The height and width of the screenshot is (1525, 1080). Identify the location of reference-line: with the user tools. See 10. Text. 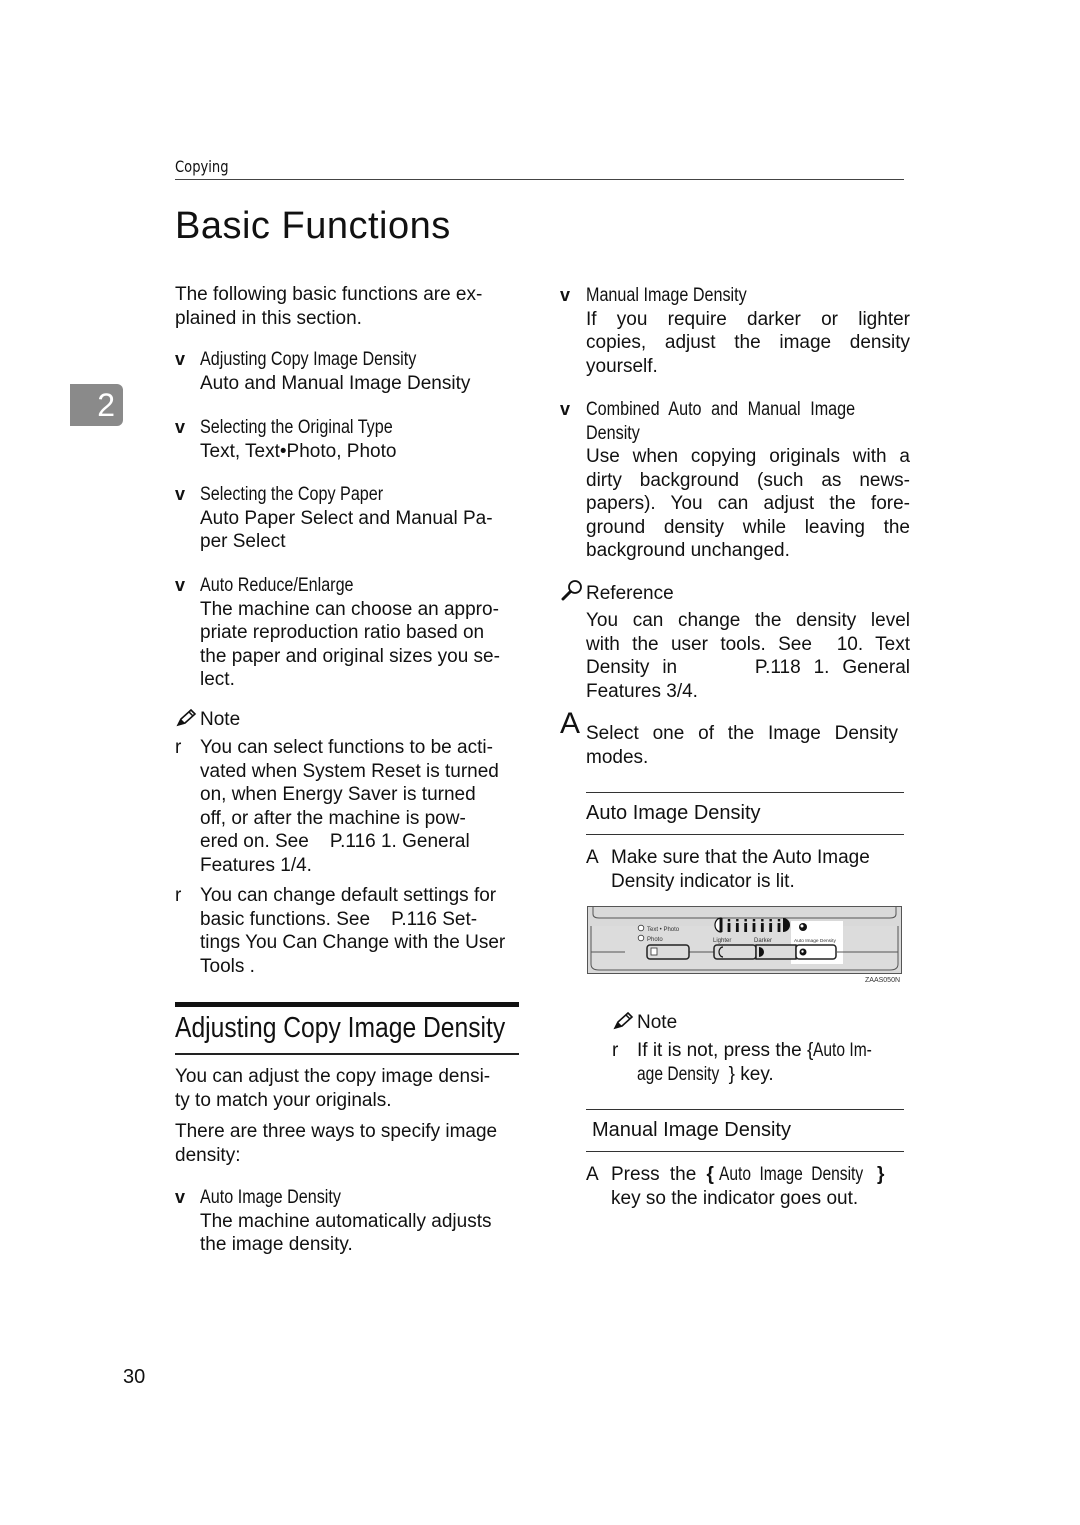
(748, 644).